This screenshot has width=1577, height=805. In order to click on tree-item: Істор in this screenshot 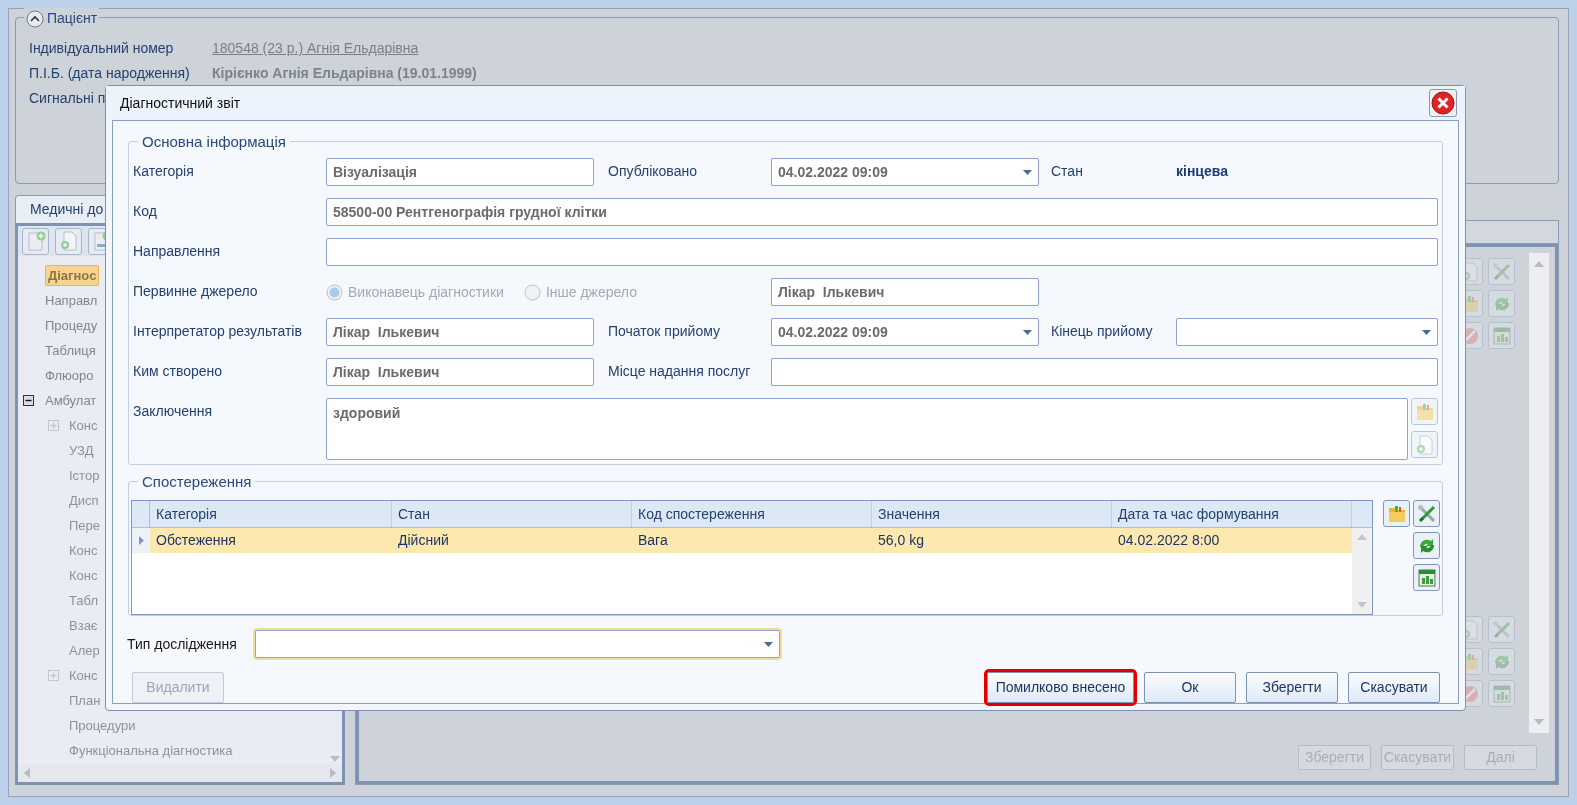, I will do `click(84, 475)`.